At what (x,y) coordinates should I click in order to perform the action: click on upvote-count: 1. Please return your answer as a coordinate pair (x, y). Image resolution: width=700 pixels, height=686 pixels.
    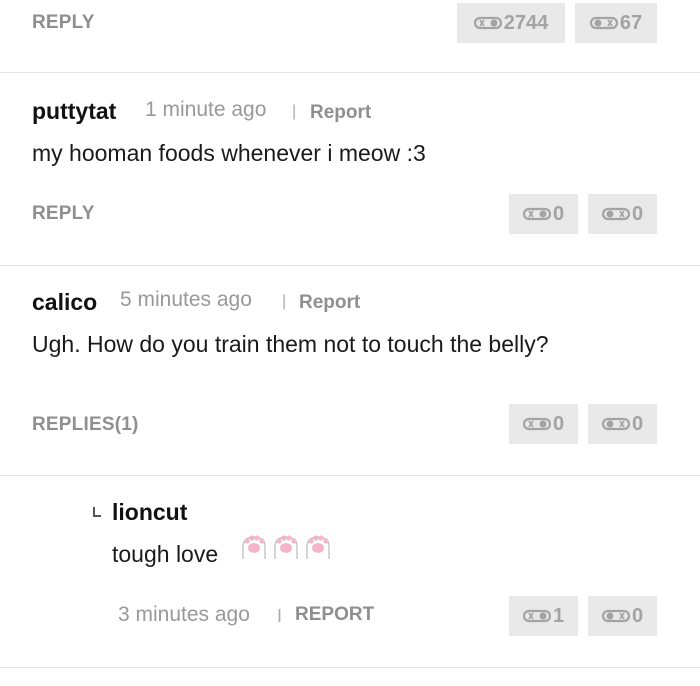
    Looking at the image, I should click on (558, 615).